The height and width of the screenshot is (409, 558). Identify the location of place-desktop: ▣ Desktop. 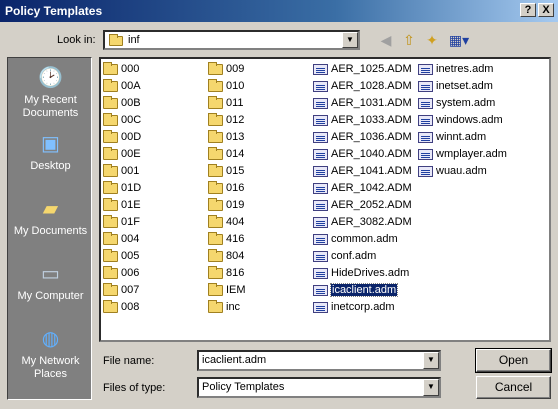
(50, 158).